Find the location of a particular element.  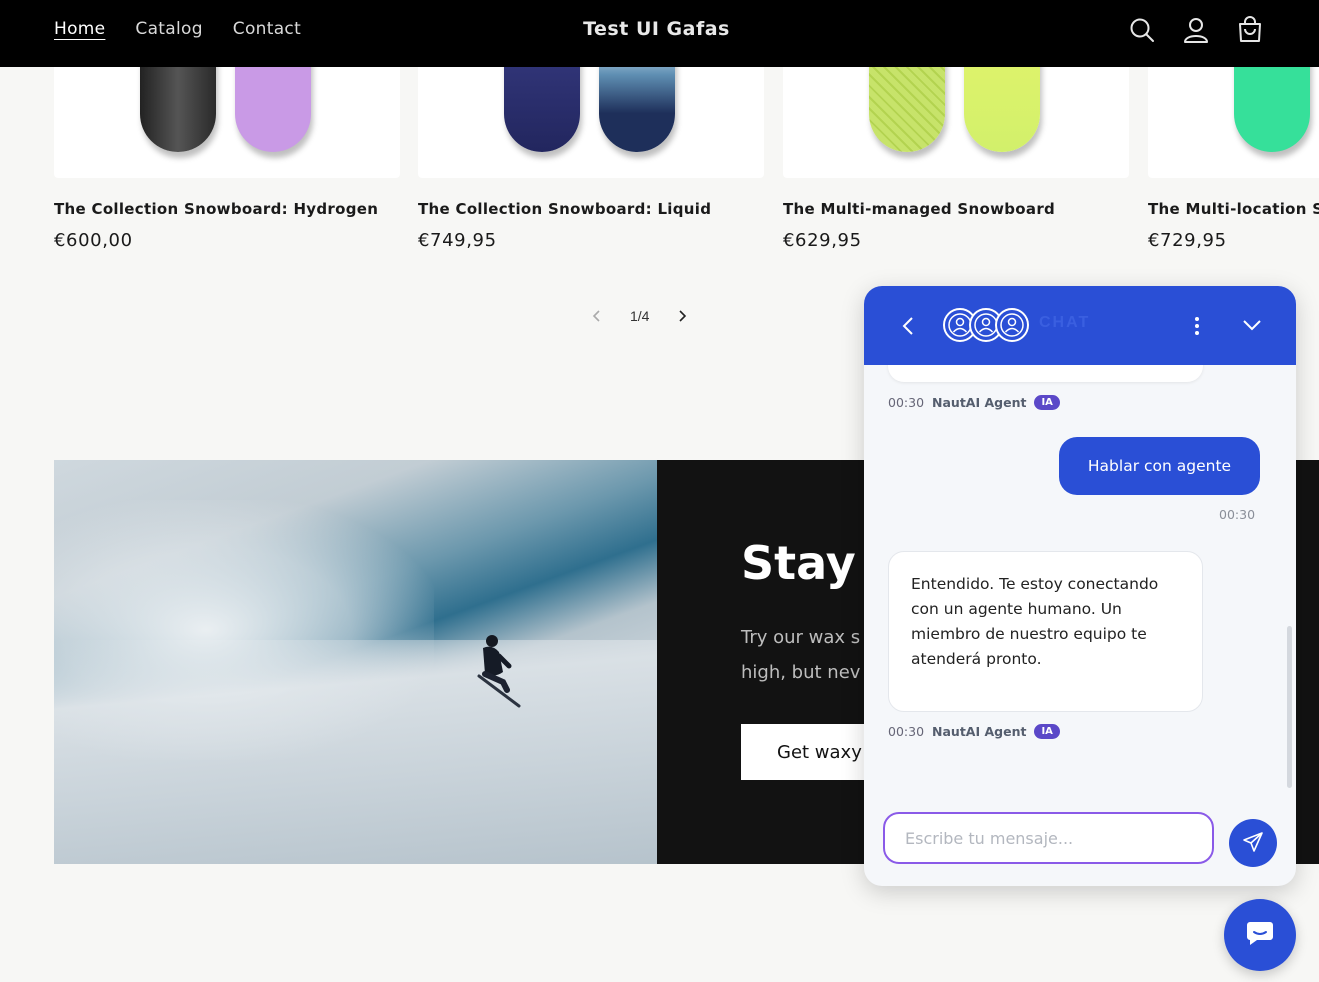

account-icon is located at coordinates (1196, 30).